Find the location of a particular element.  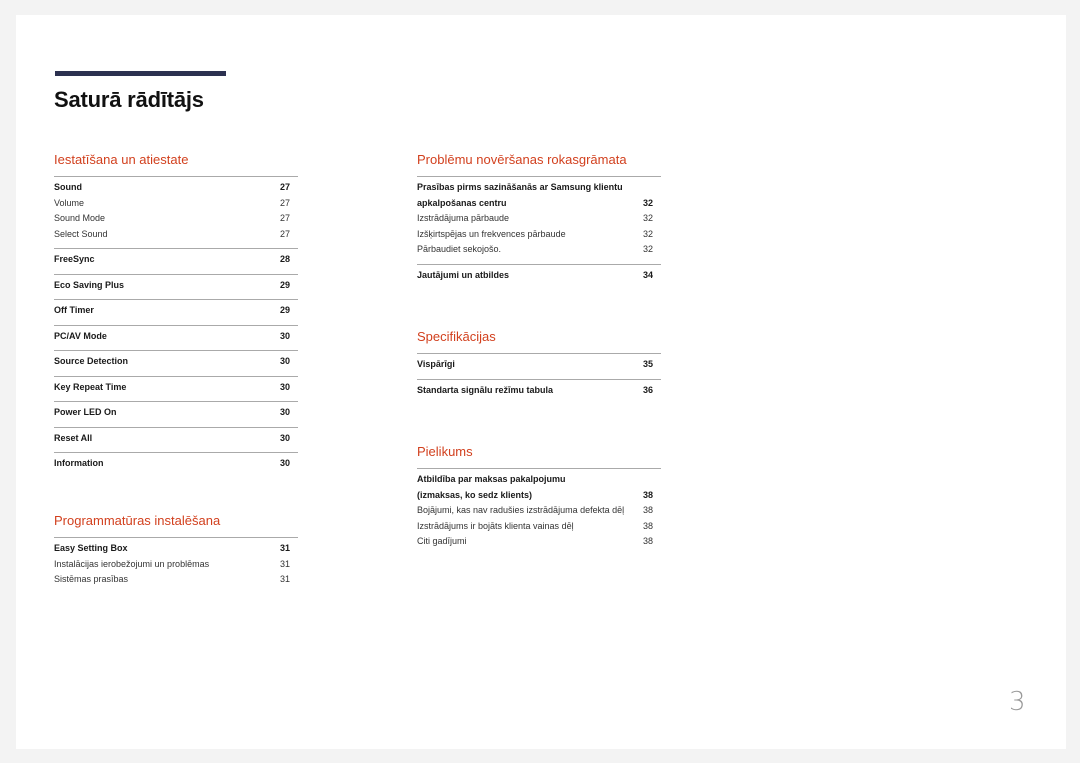

toc-group: Eco Saving Plus 29 is located at coordinates (176, 287).